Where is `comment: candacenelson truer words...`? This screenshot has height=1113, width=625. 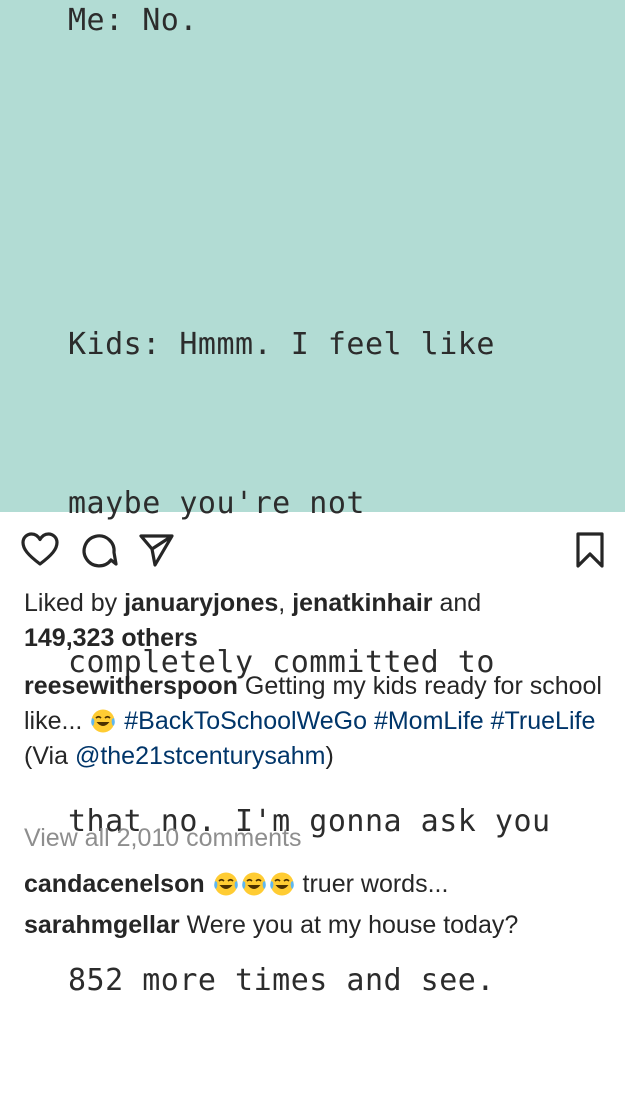 comment: candacenelson truer words... is located at coordinates (319, 884).